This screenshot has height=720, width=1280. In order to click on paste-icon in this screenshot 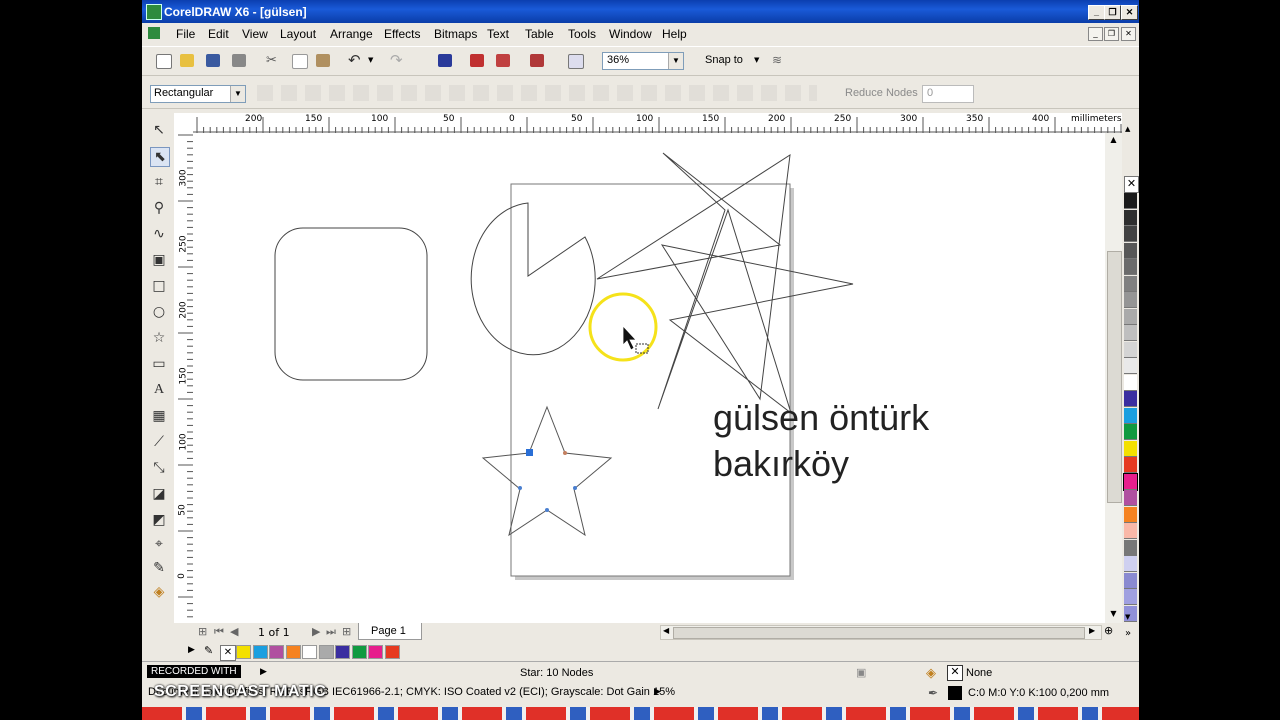, I will do `click(323, 60)`.